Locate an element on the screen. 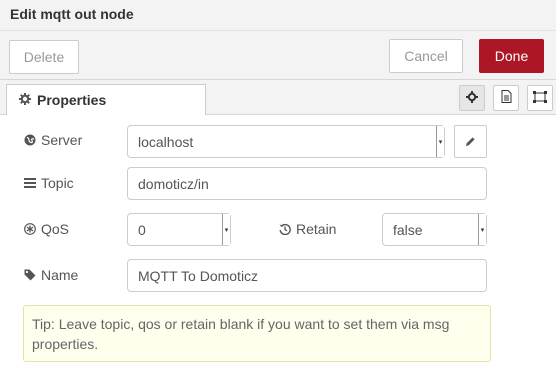 The image size is (556, 373). tab-properties: Properties is located at coordinates (106, 100).